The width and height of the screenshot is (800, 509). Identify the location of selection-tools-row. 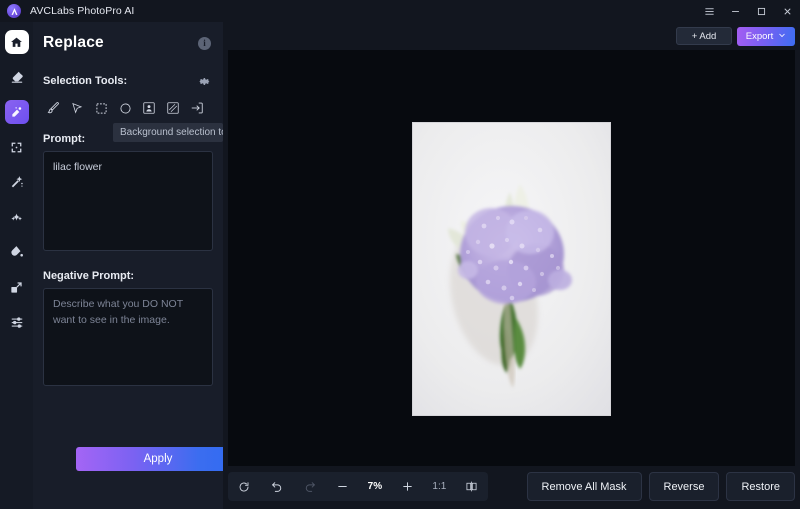
(128, 106).